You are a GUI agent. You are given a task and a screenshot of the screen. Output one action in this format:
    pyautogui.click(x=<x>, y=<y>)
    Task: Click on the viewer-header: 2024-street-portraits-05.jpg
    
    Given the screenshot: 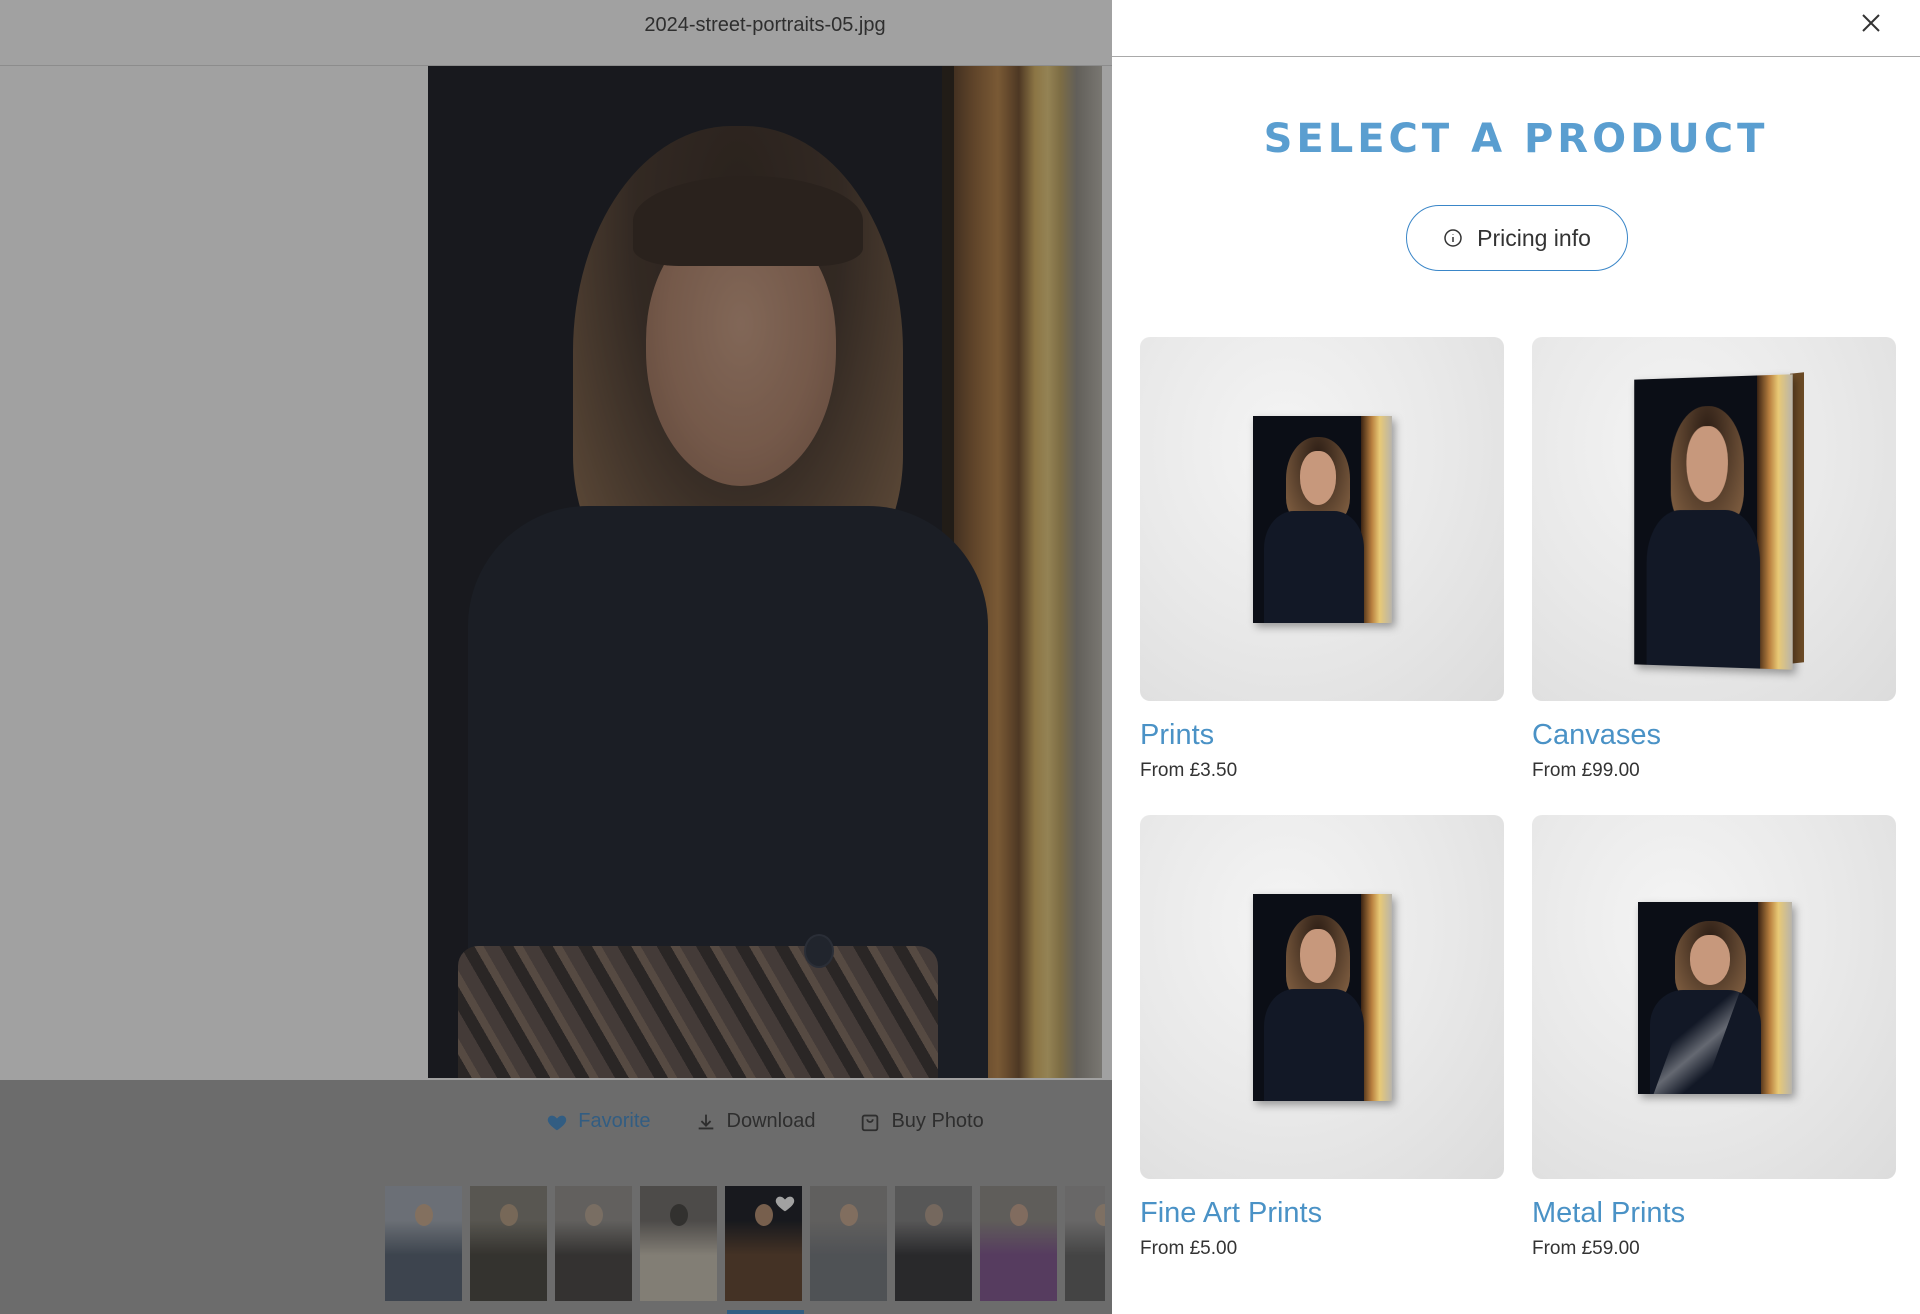 What is the action you would take?
    pyautogui.click(x=556, y=33)
    